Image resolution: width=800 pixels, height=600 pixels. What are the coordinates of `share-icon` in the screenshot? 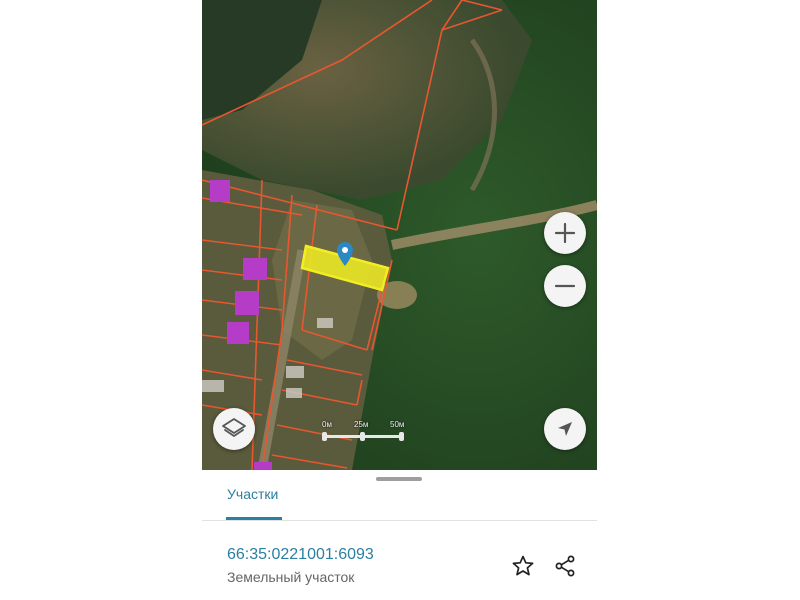 It's located at (565, 566).